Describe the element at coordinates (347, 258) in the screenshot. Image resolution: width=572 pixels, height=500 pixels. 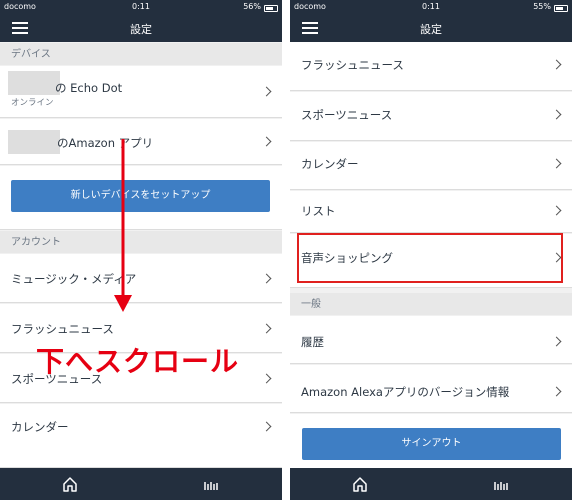
I see `item-label: 音声ショッピング` at that location.